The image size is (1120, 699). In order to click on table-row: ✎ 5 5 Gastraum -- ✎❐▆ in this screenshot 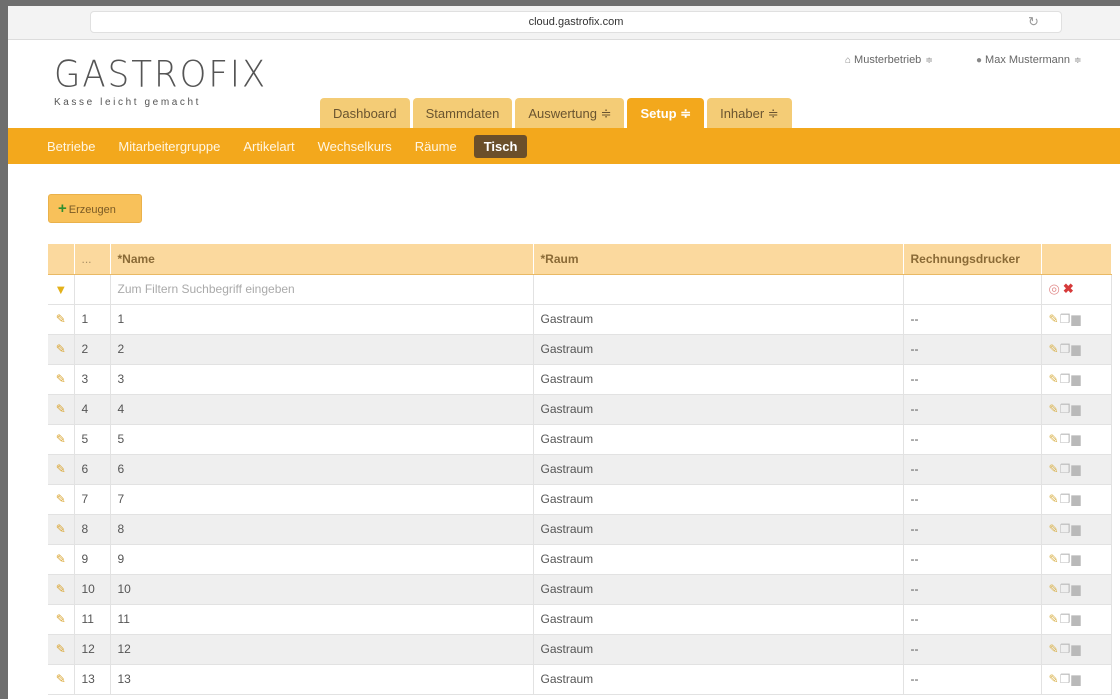, I will do `click(580, 439)`.